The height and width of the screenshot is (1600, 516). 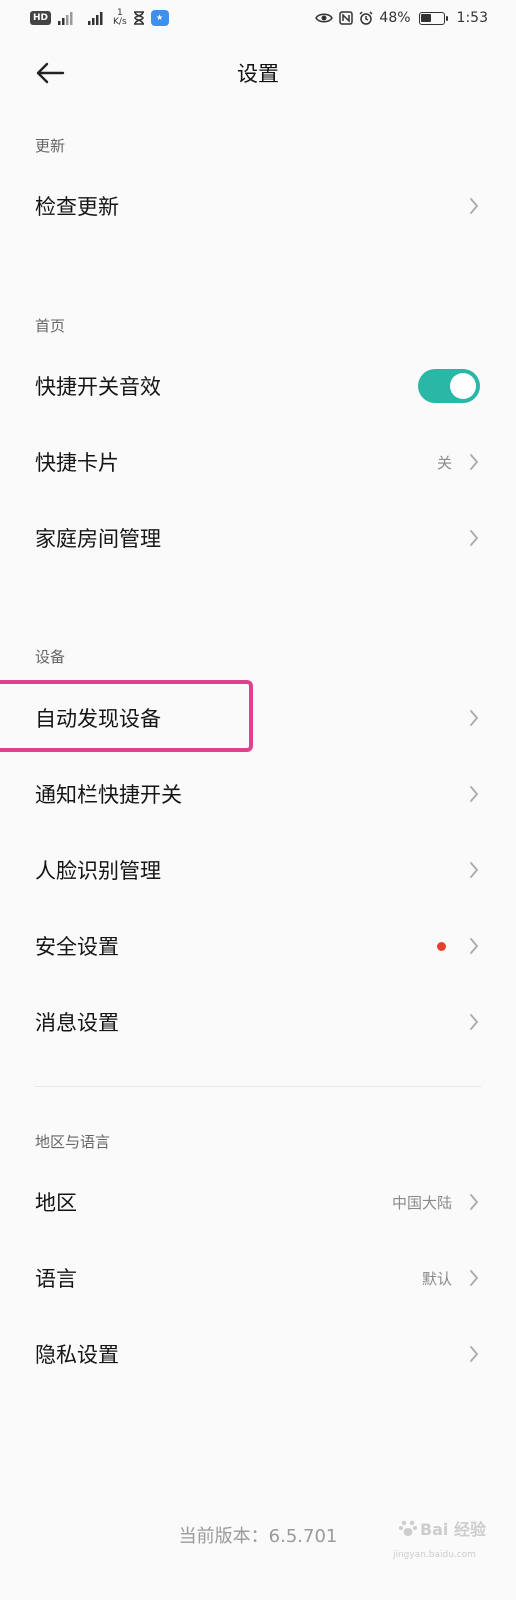 I want to click on row-label: 家庭房间管理, so click(x=98, y=539).